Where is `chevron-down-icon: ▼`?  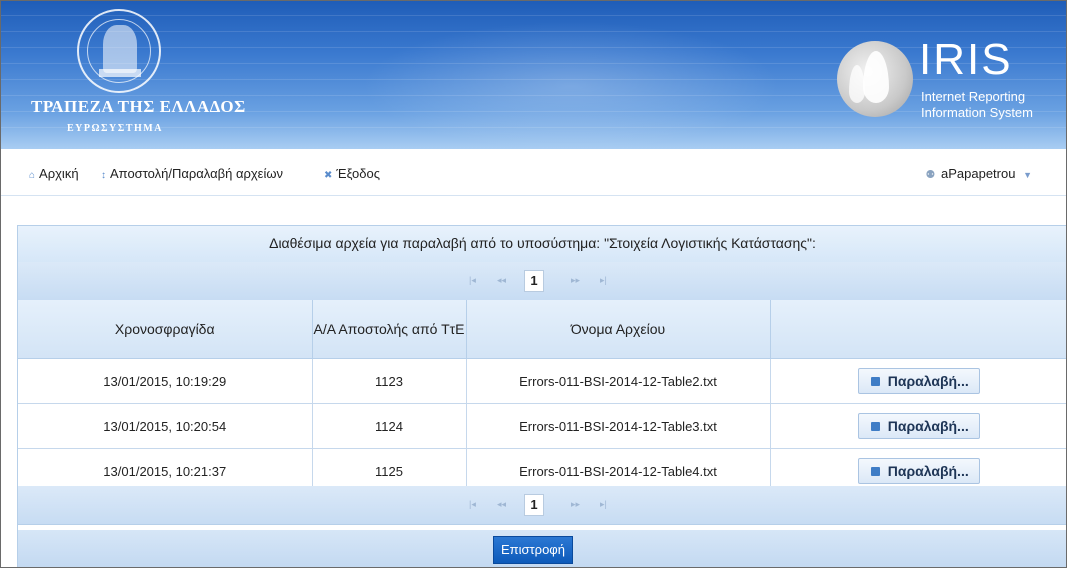 chevron-down-icon: ▼ is located at coordinates (1027, 175).